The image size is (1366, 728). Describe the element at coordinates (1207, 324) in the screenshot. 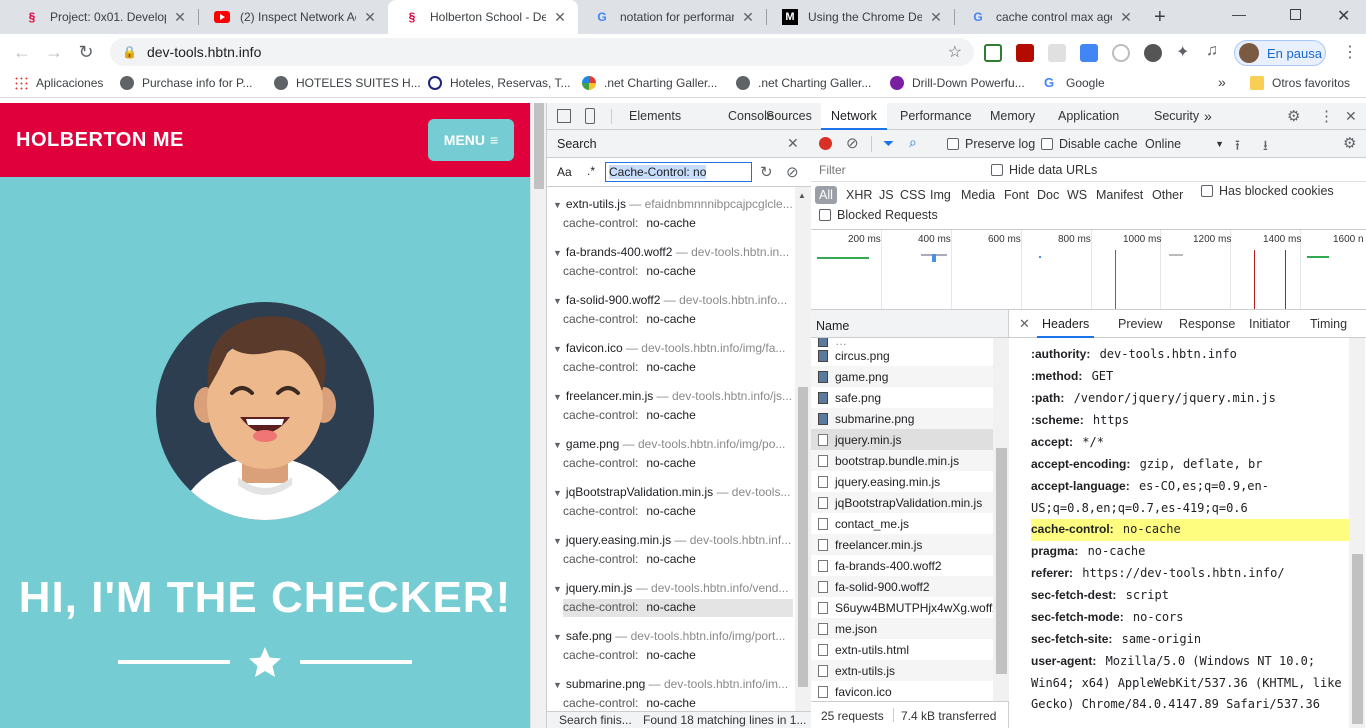

I see `tab-response: Response` at that location.